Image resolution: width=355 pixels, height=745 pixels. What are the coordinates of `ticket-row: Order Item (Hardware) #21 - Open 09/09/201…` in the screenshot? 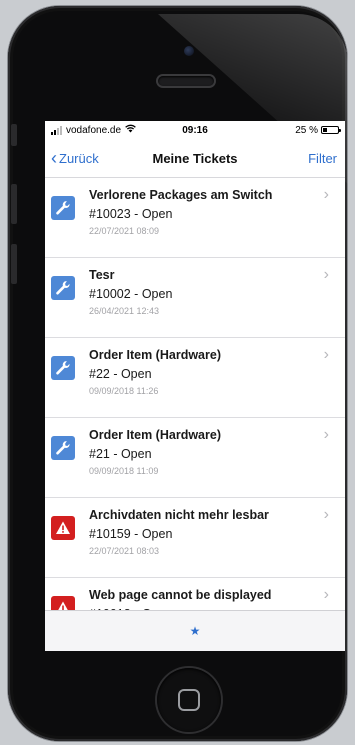 It's located at (195, 458).